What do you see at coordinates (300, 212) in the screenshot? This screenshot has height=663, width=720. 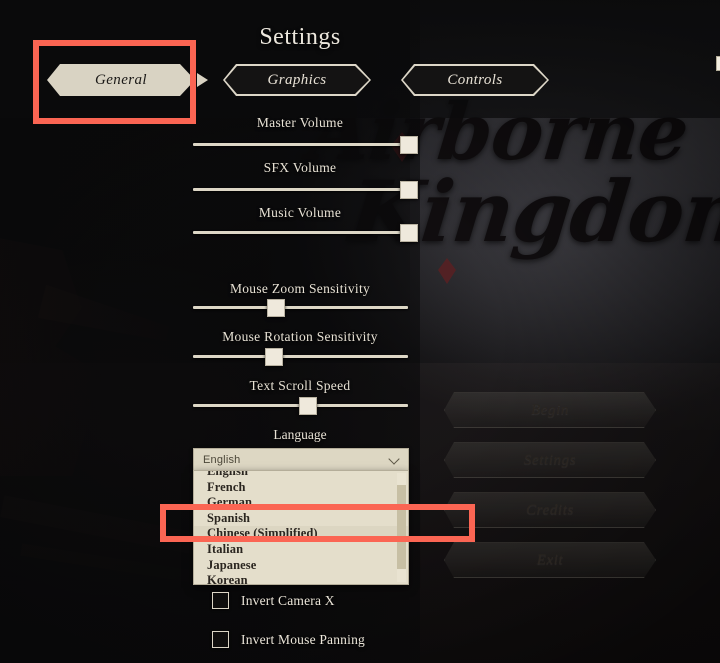 I see `label-music-volume: Music Volume` at bounding box center [300, 212].